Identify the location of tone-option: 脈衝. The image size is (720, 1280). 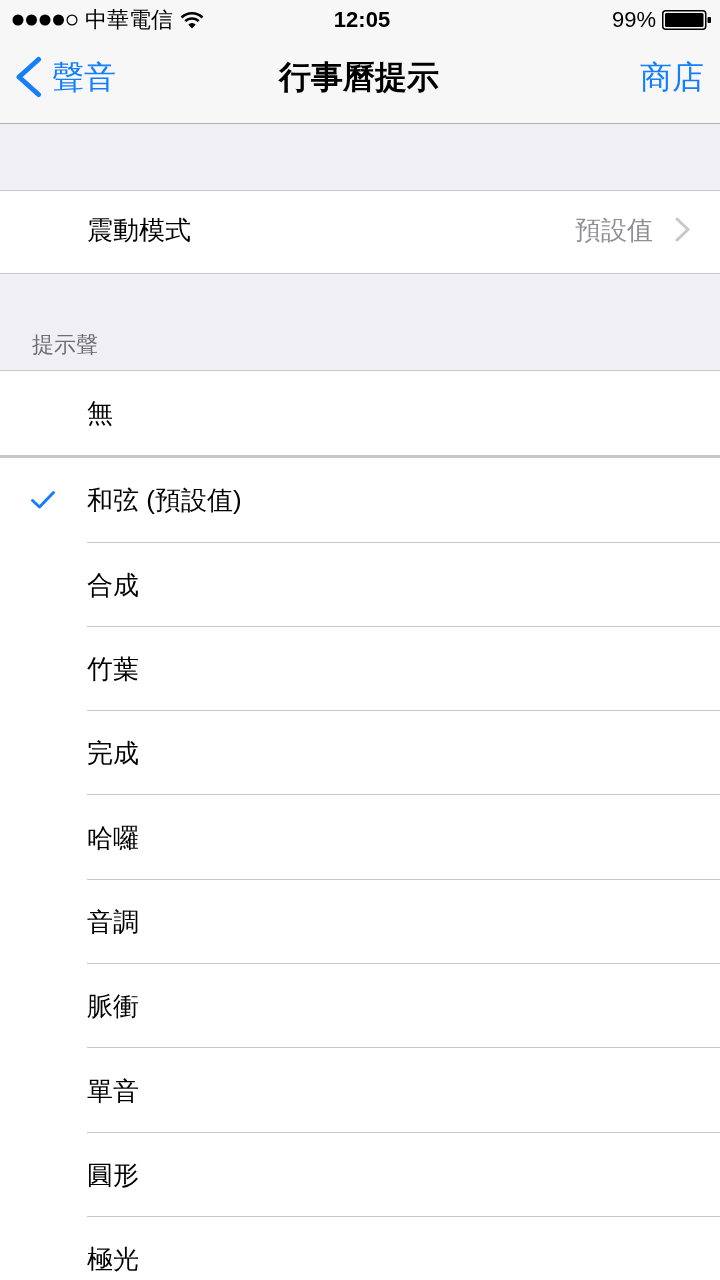
(360, 1006).